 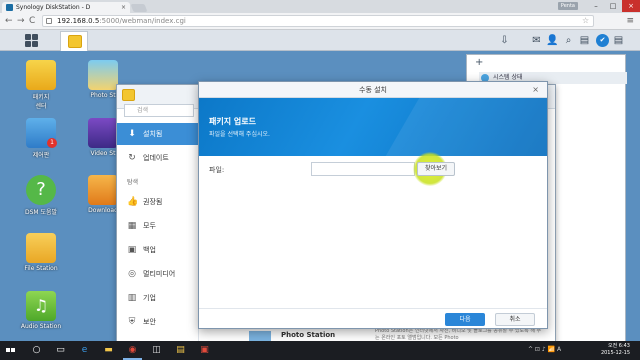 What do you see at coordinates (232, 121) in the screenshot?
I see `dialog-heading: 패키지 업로드` at bounding box center [232, 121].